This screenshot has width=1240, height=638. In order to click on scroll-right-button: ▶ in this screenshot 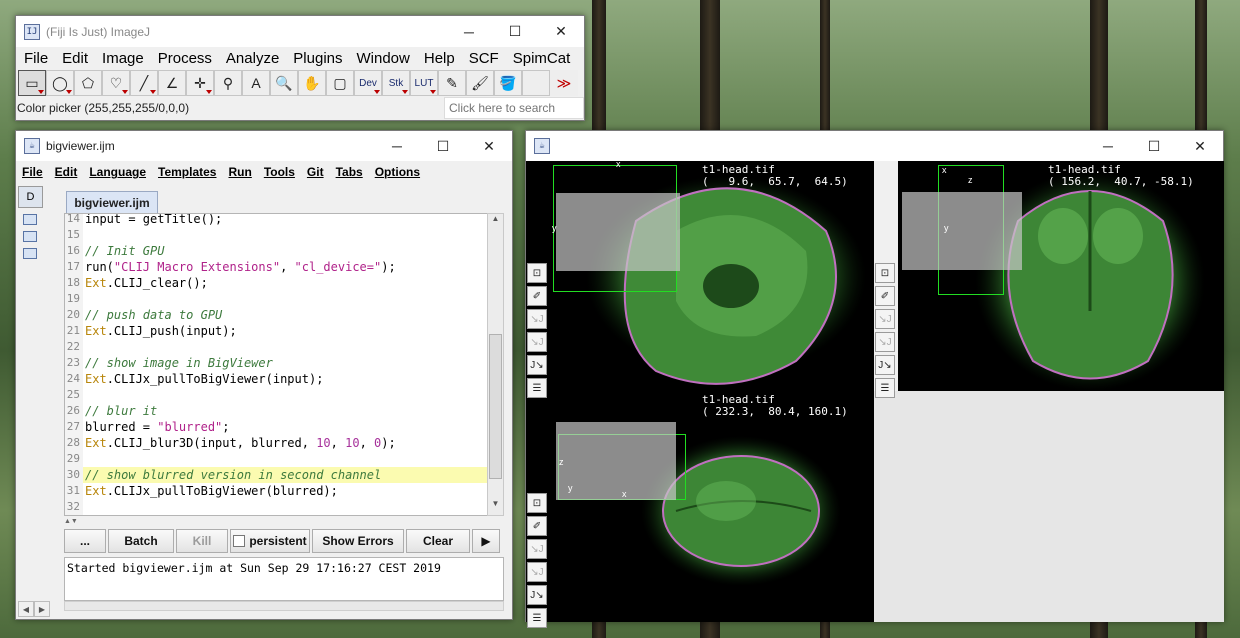, I will do `click(486, 541)`.